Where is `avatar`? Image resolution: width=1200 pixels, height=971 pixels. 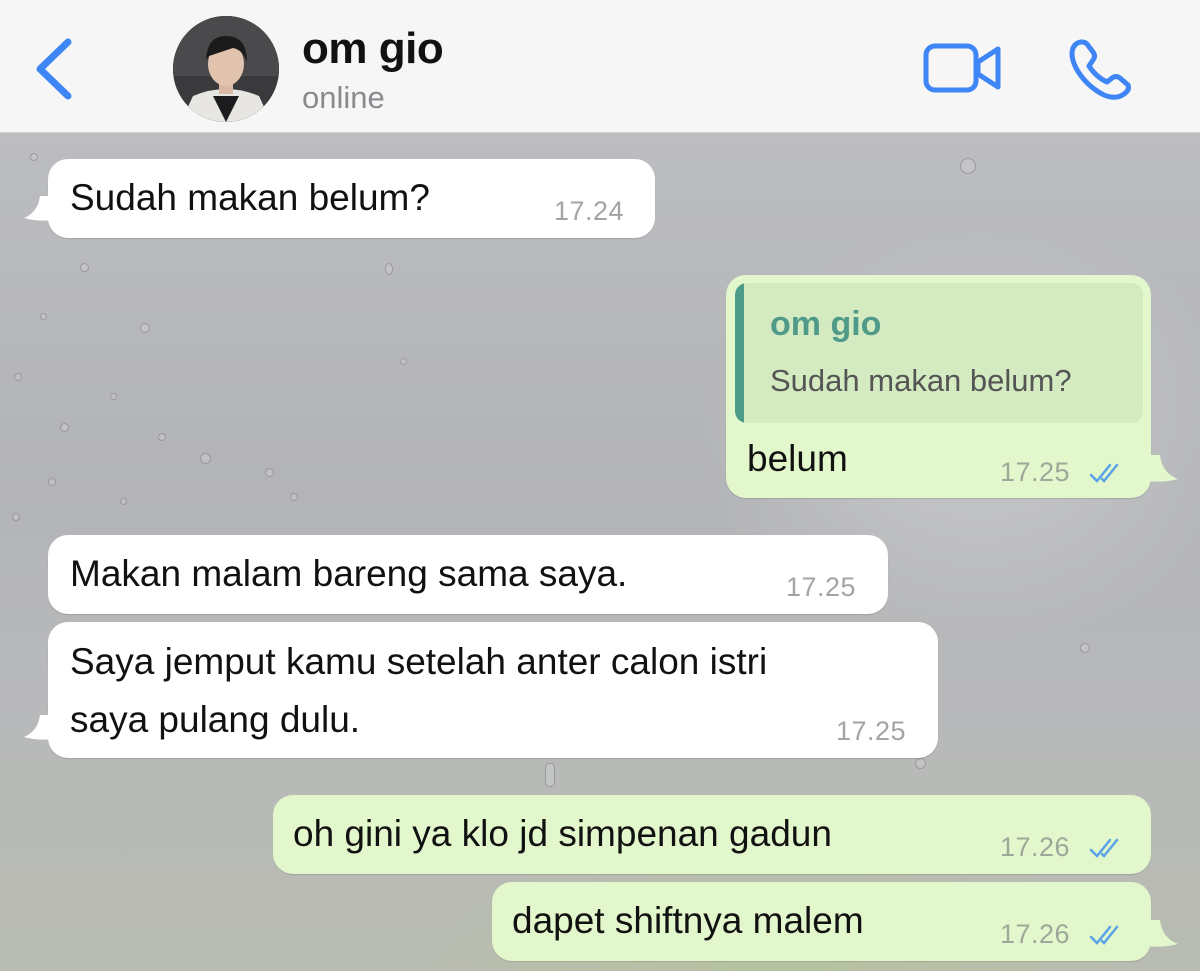
avatar is located at coordinates (226, 69).